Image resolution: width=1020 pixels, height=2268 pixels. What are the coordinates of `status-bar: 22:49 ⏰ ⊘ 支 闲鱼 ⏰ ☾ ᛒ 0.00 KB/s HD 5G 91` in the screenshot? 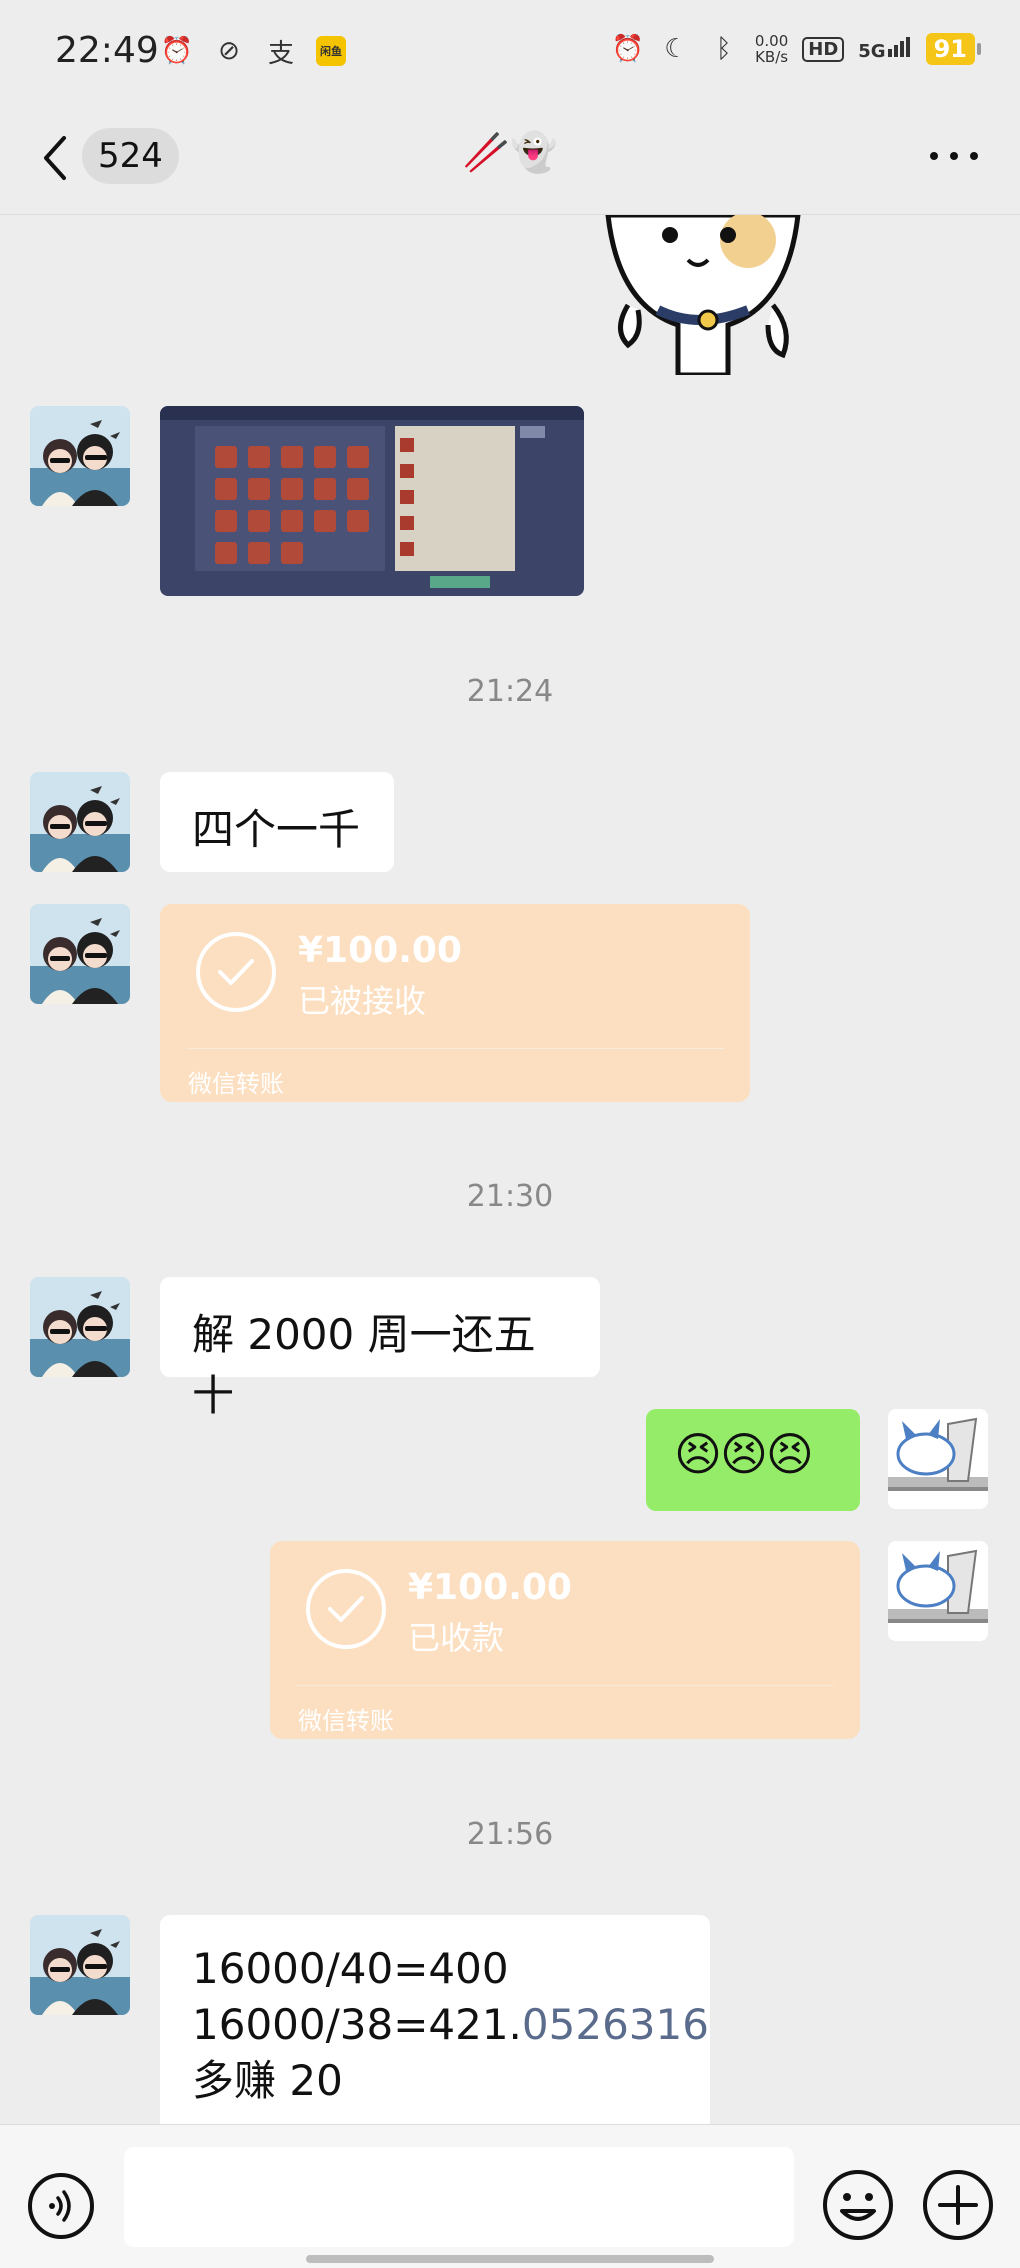 It's located at (510, 55).